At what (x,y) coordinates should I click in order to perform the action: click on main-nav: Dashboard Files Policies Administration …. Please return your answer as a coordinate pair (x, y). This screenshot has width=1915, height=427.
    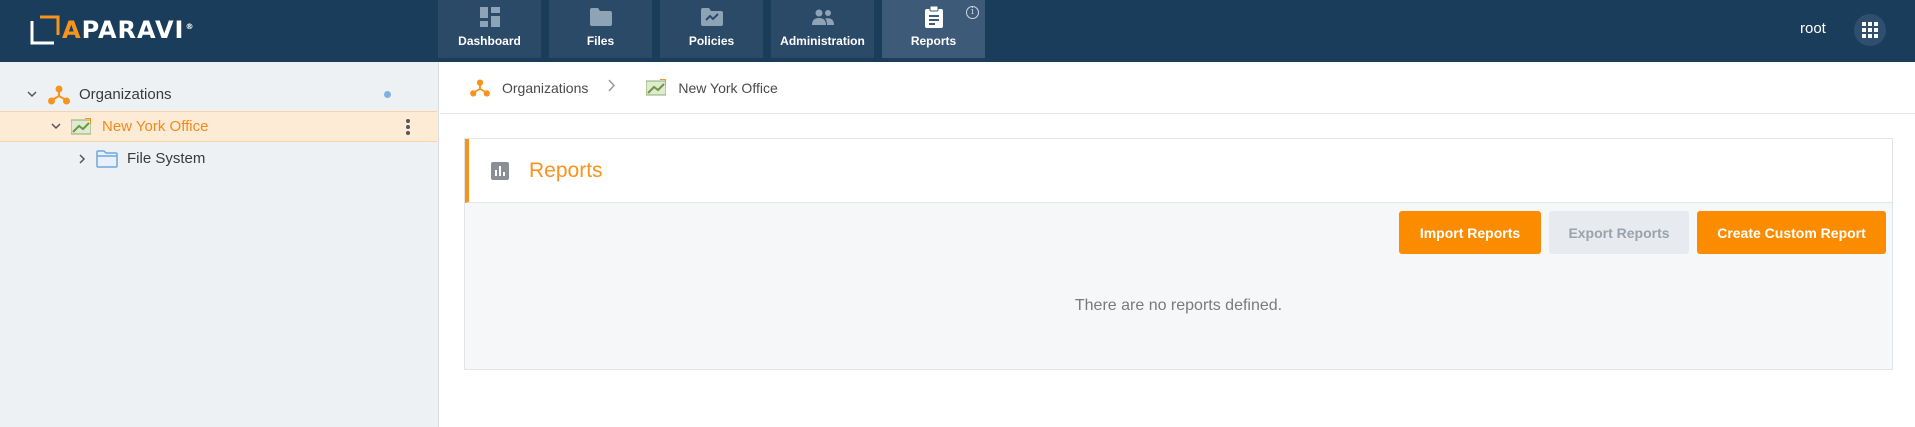
    Looking at the image, I should click on (715, 29).